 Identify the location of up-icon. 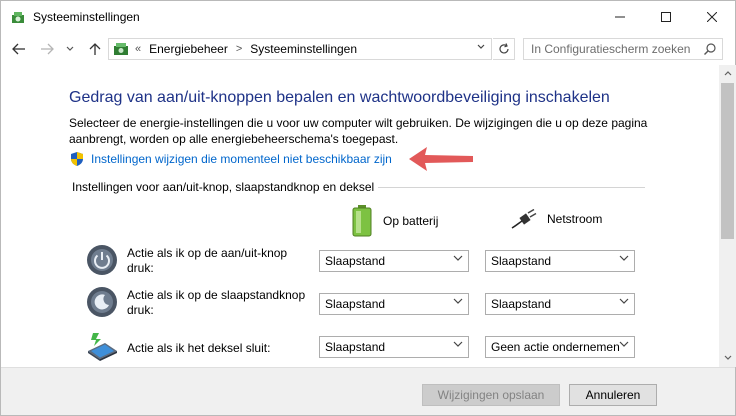
(95, 49).